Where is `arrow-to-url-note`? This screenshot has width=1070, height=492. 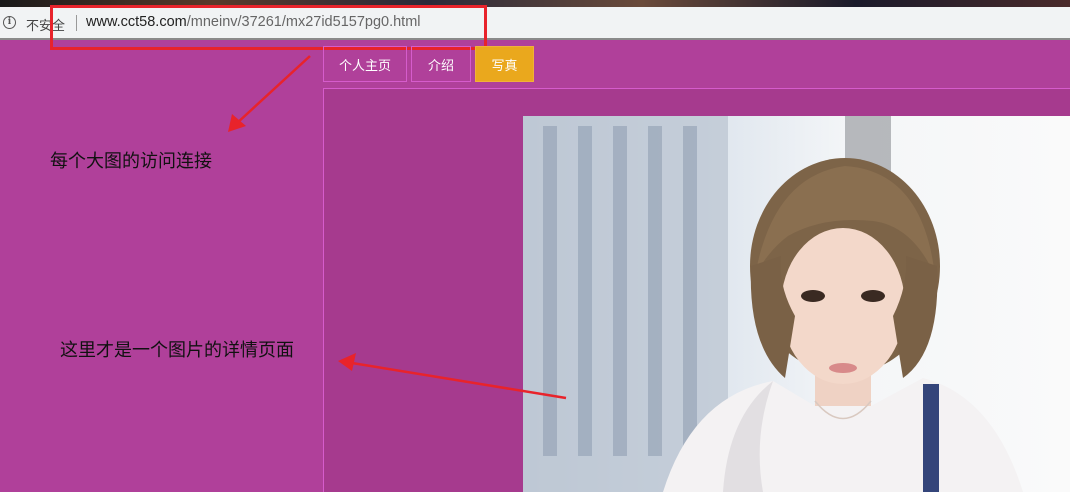
arrow-to-url-note is located at coordinates (269, 93).